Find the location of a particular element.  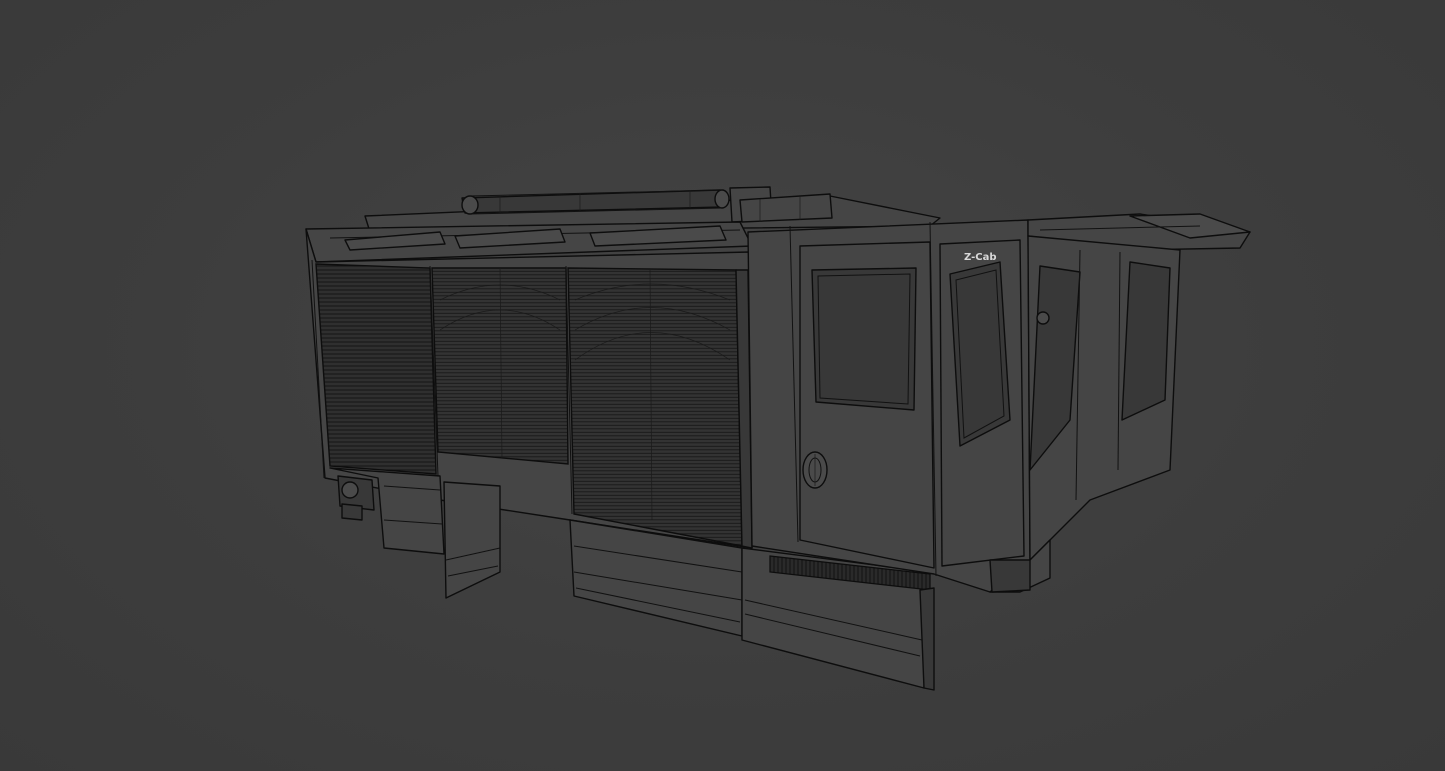

roller-shutter-left is located at coordinates (376, 369).